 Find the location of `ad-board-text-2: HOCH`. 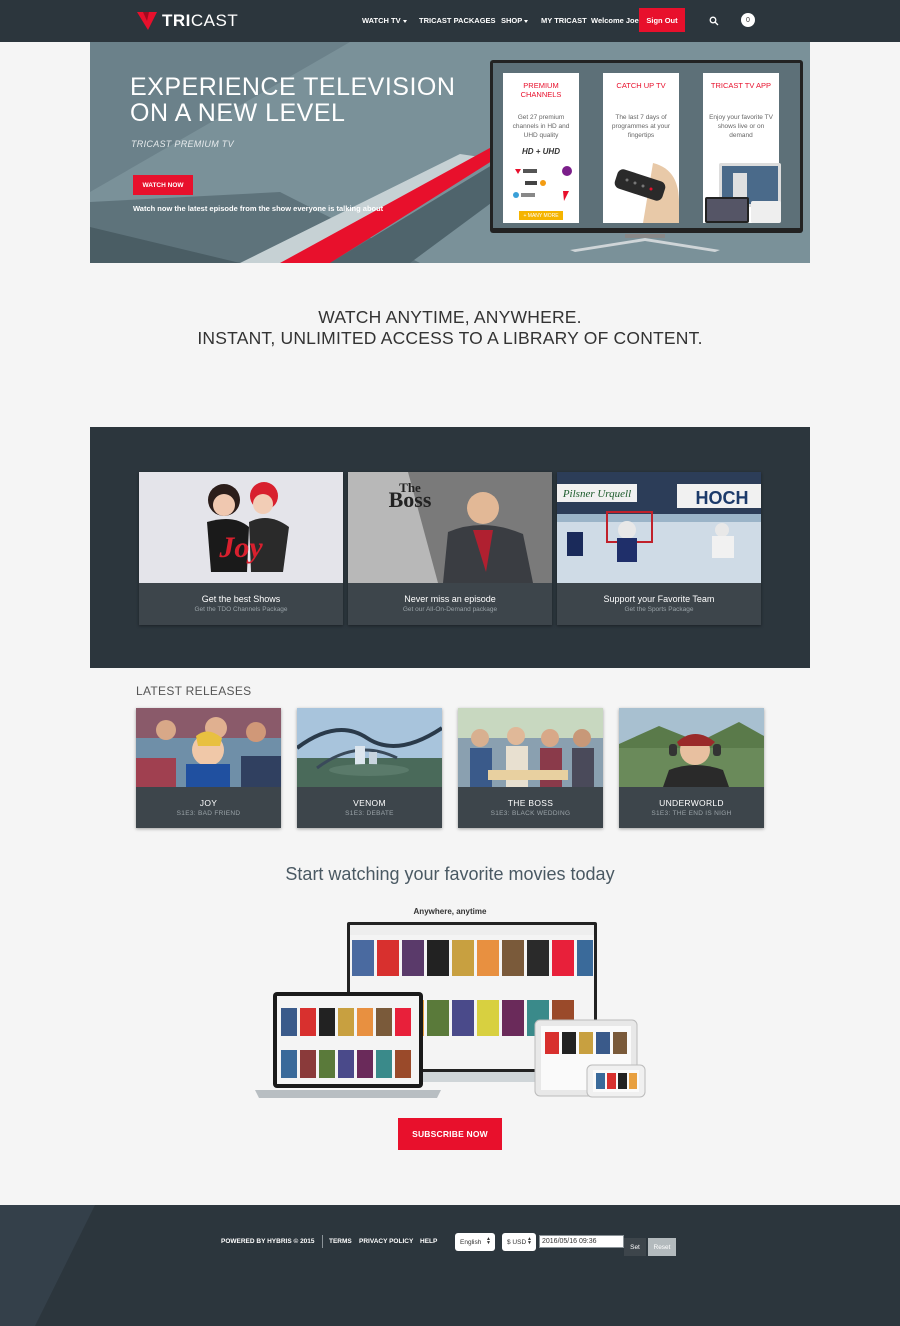

ad-board-text-2: HOCH is located at coordinates (722, 498).